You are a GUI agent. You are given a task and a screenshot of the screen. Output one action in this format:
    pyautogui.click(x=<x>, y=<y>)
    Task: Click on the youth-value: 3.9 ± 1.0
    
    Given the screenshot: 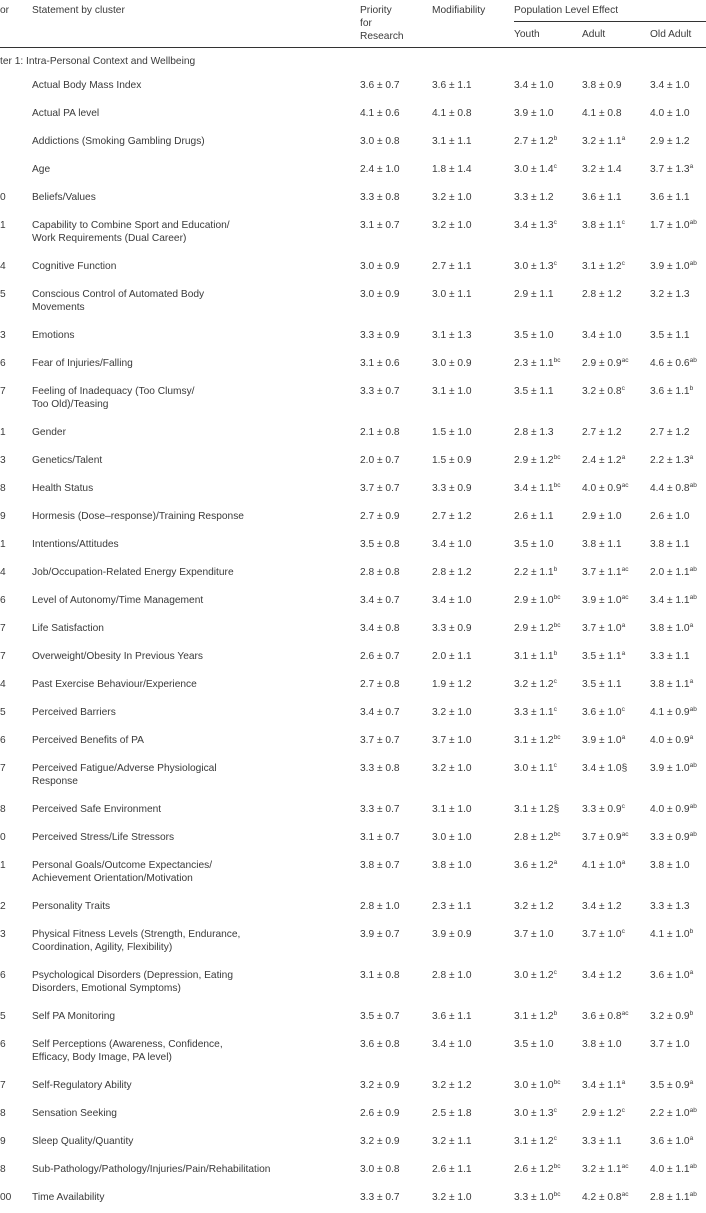 What is the action you would take?
    pyautogui.click(x=548, y=115)
    